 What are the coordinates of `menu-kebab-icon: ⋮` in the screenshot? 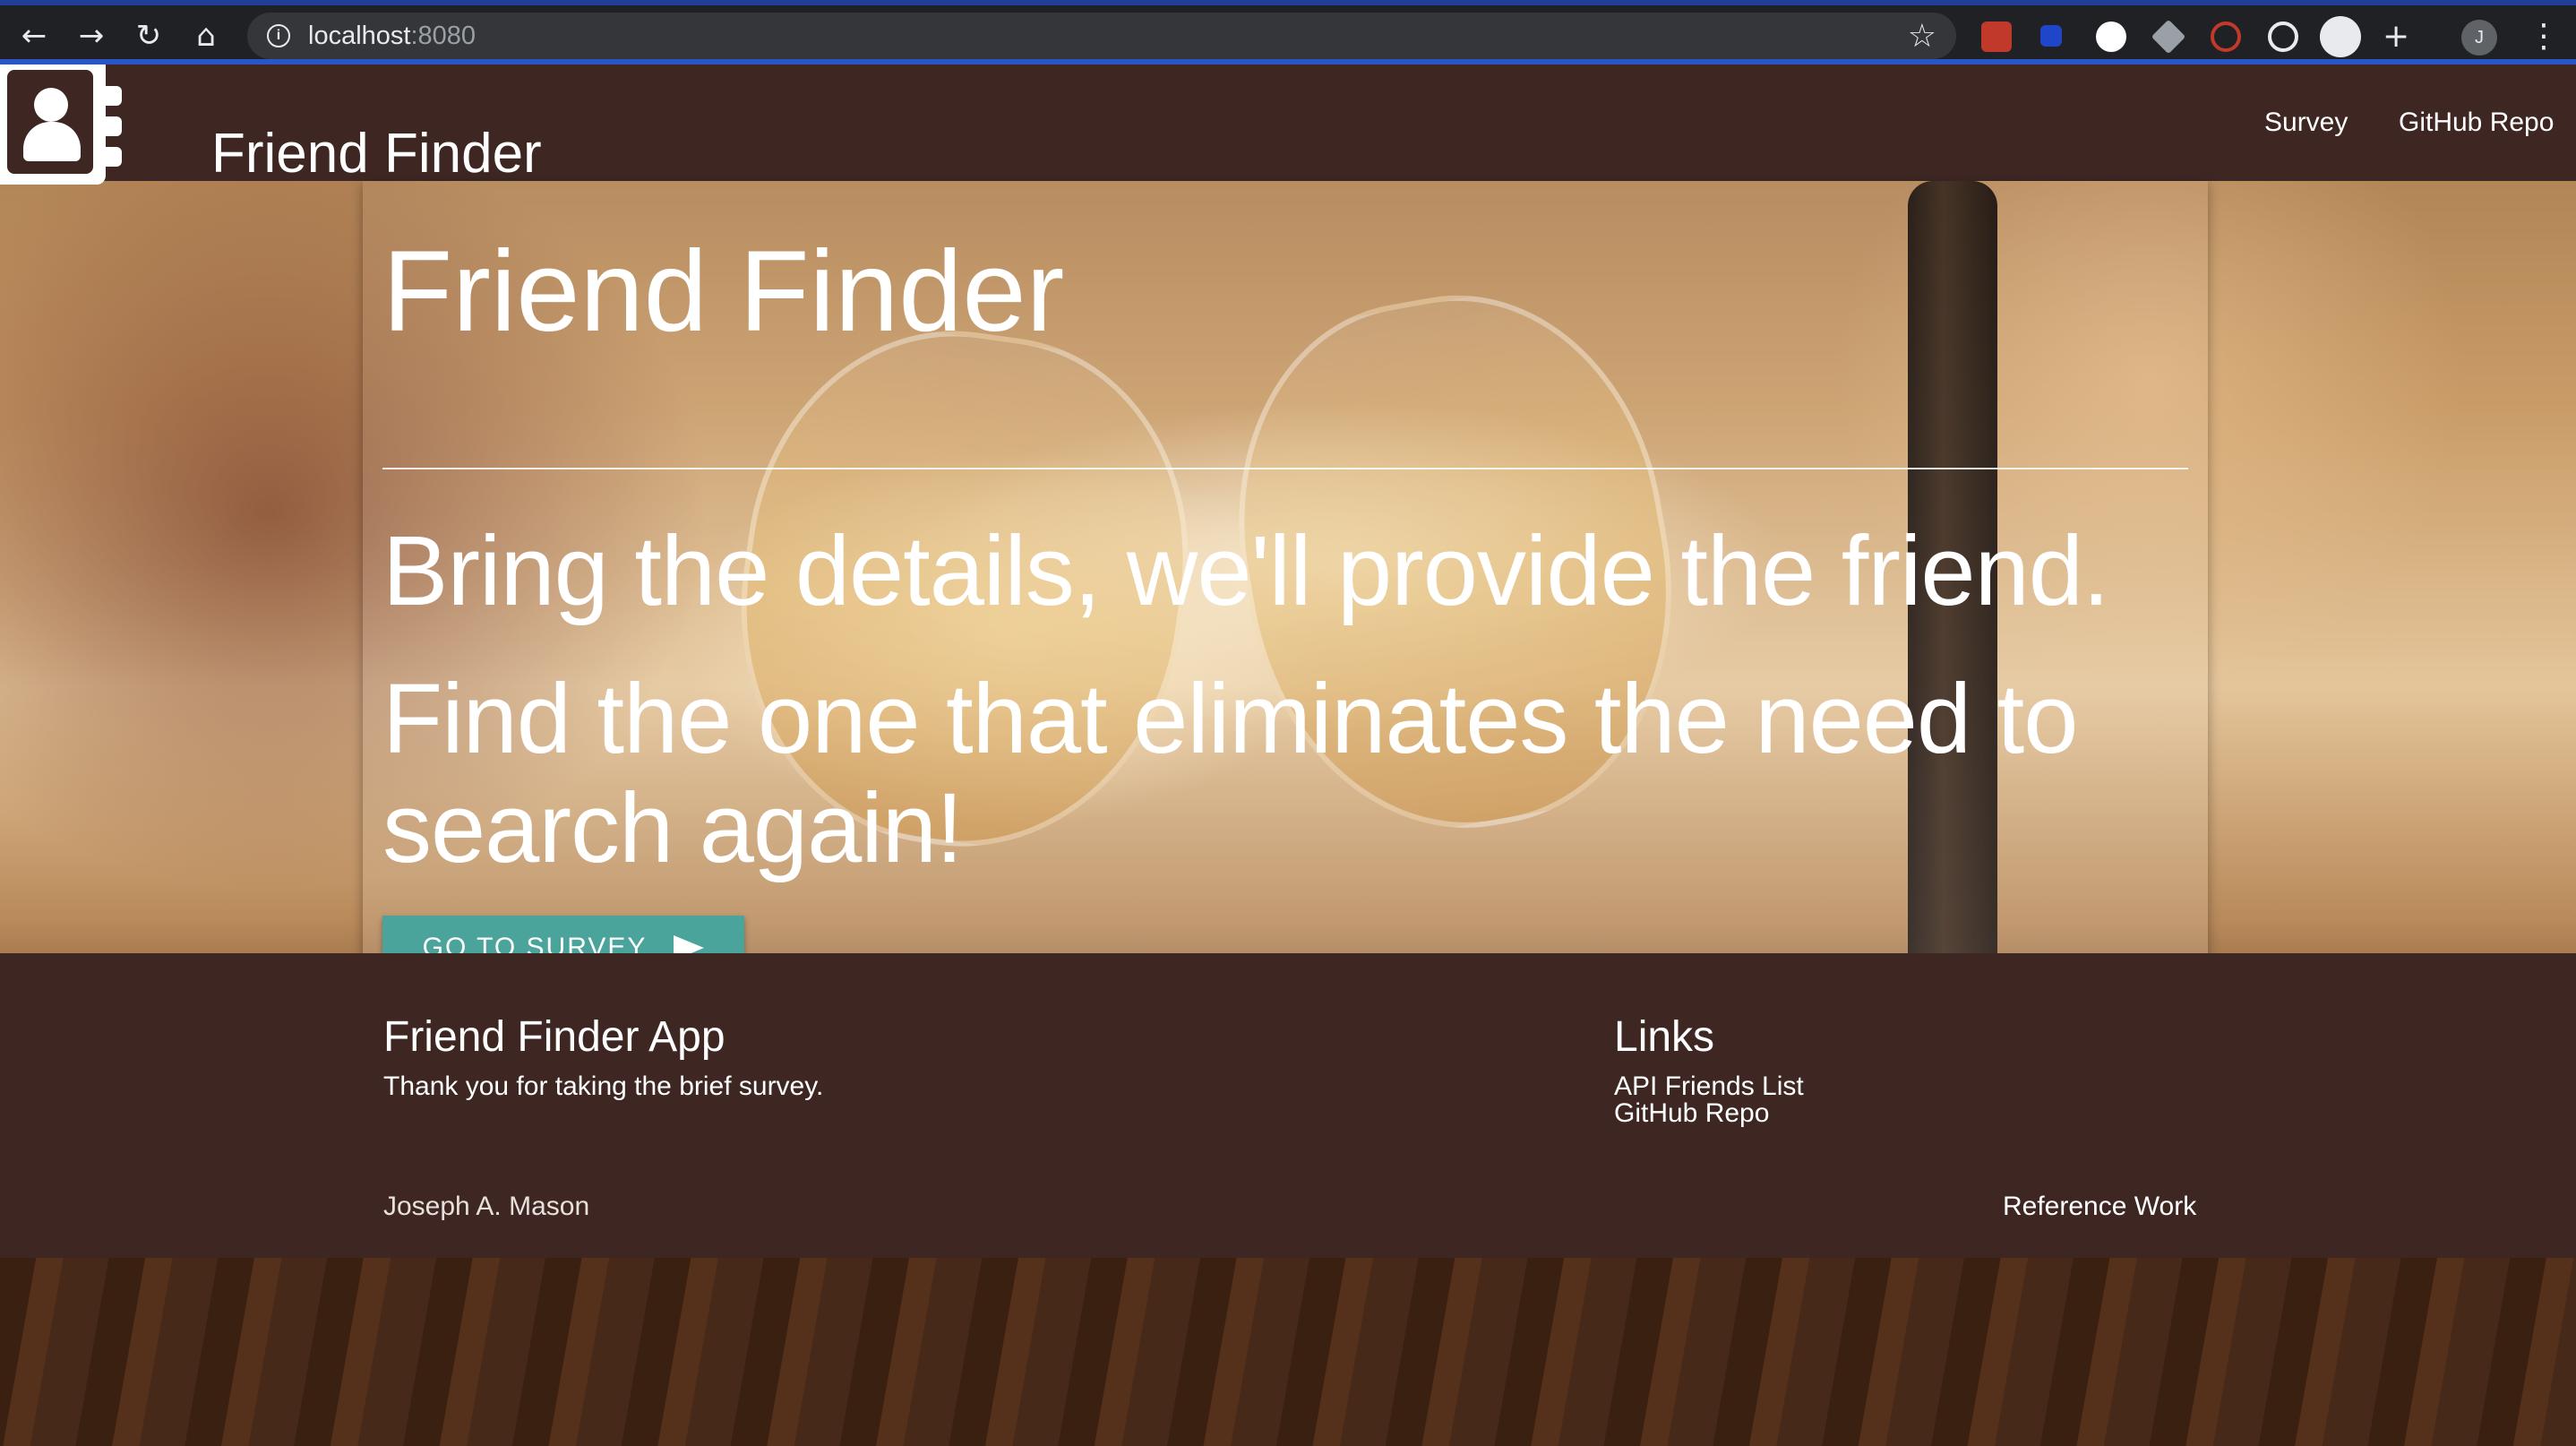 It's located at (2544, 36).